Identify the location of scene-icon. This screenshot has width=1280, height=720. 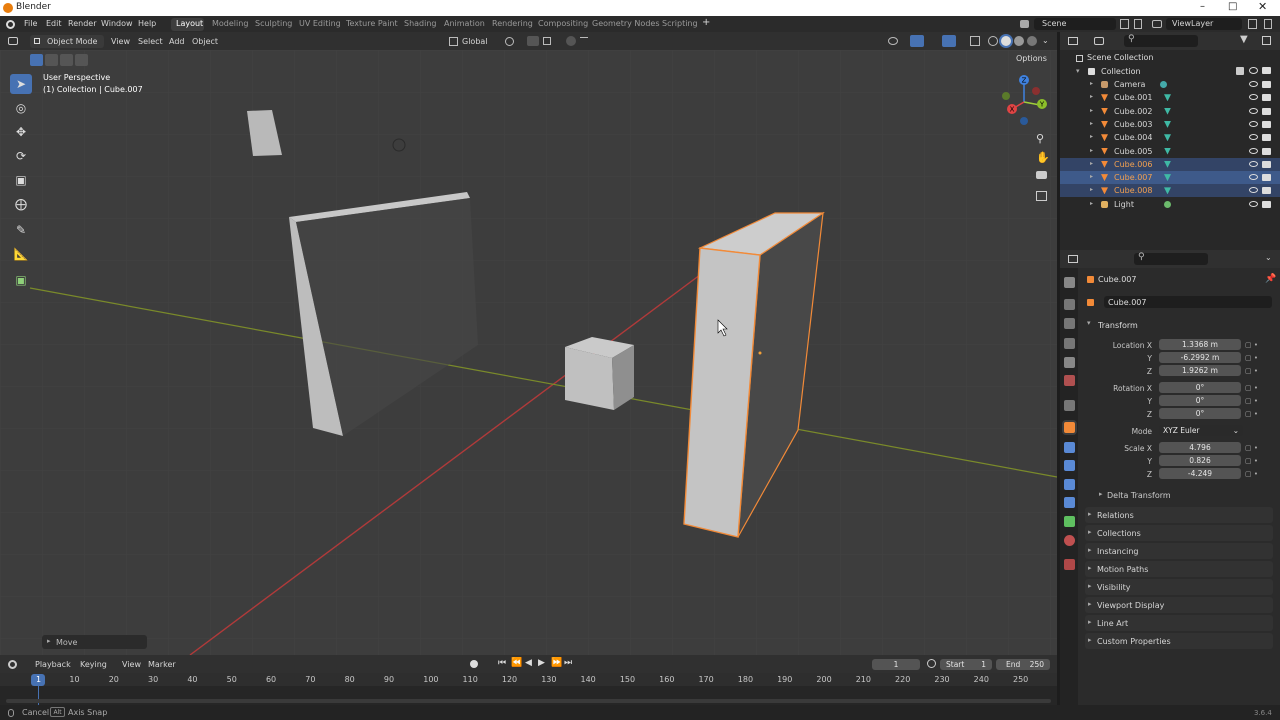
(1024, 24).